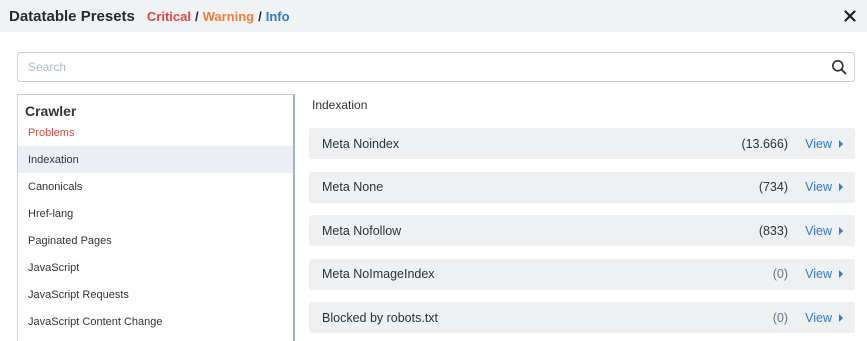  I want to click on level-warning: Warning, so click(229, 16).